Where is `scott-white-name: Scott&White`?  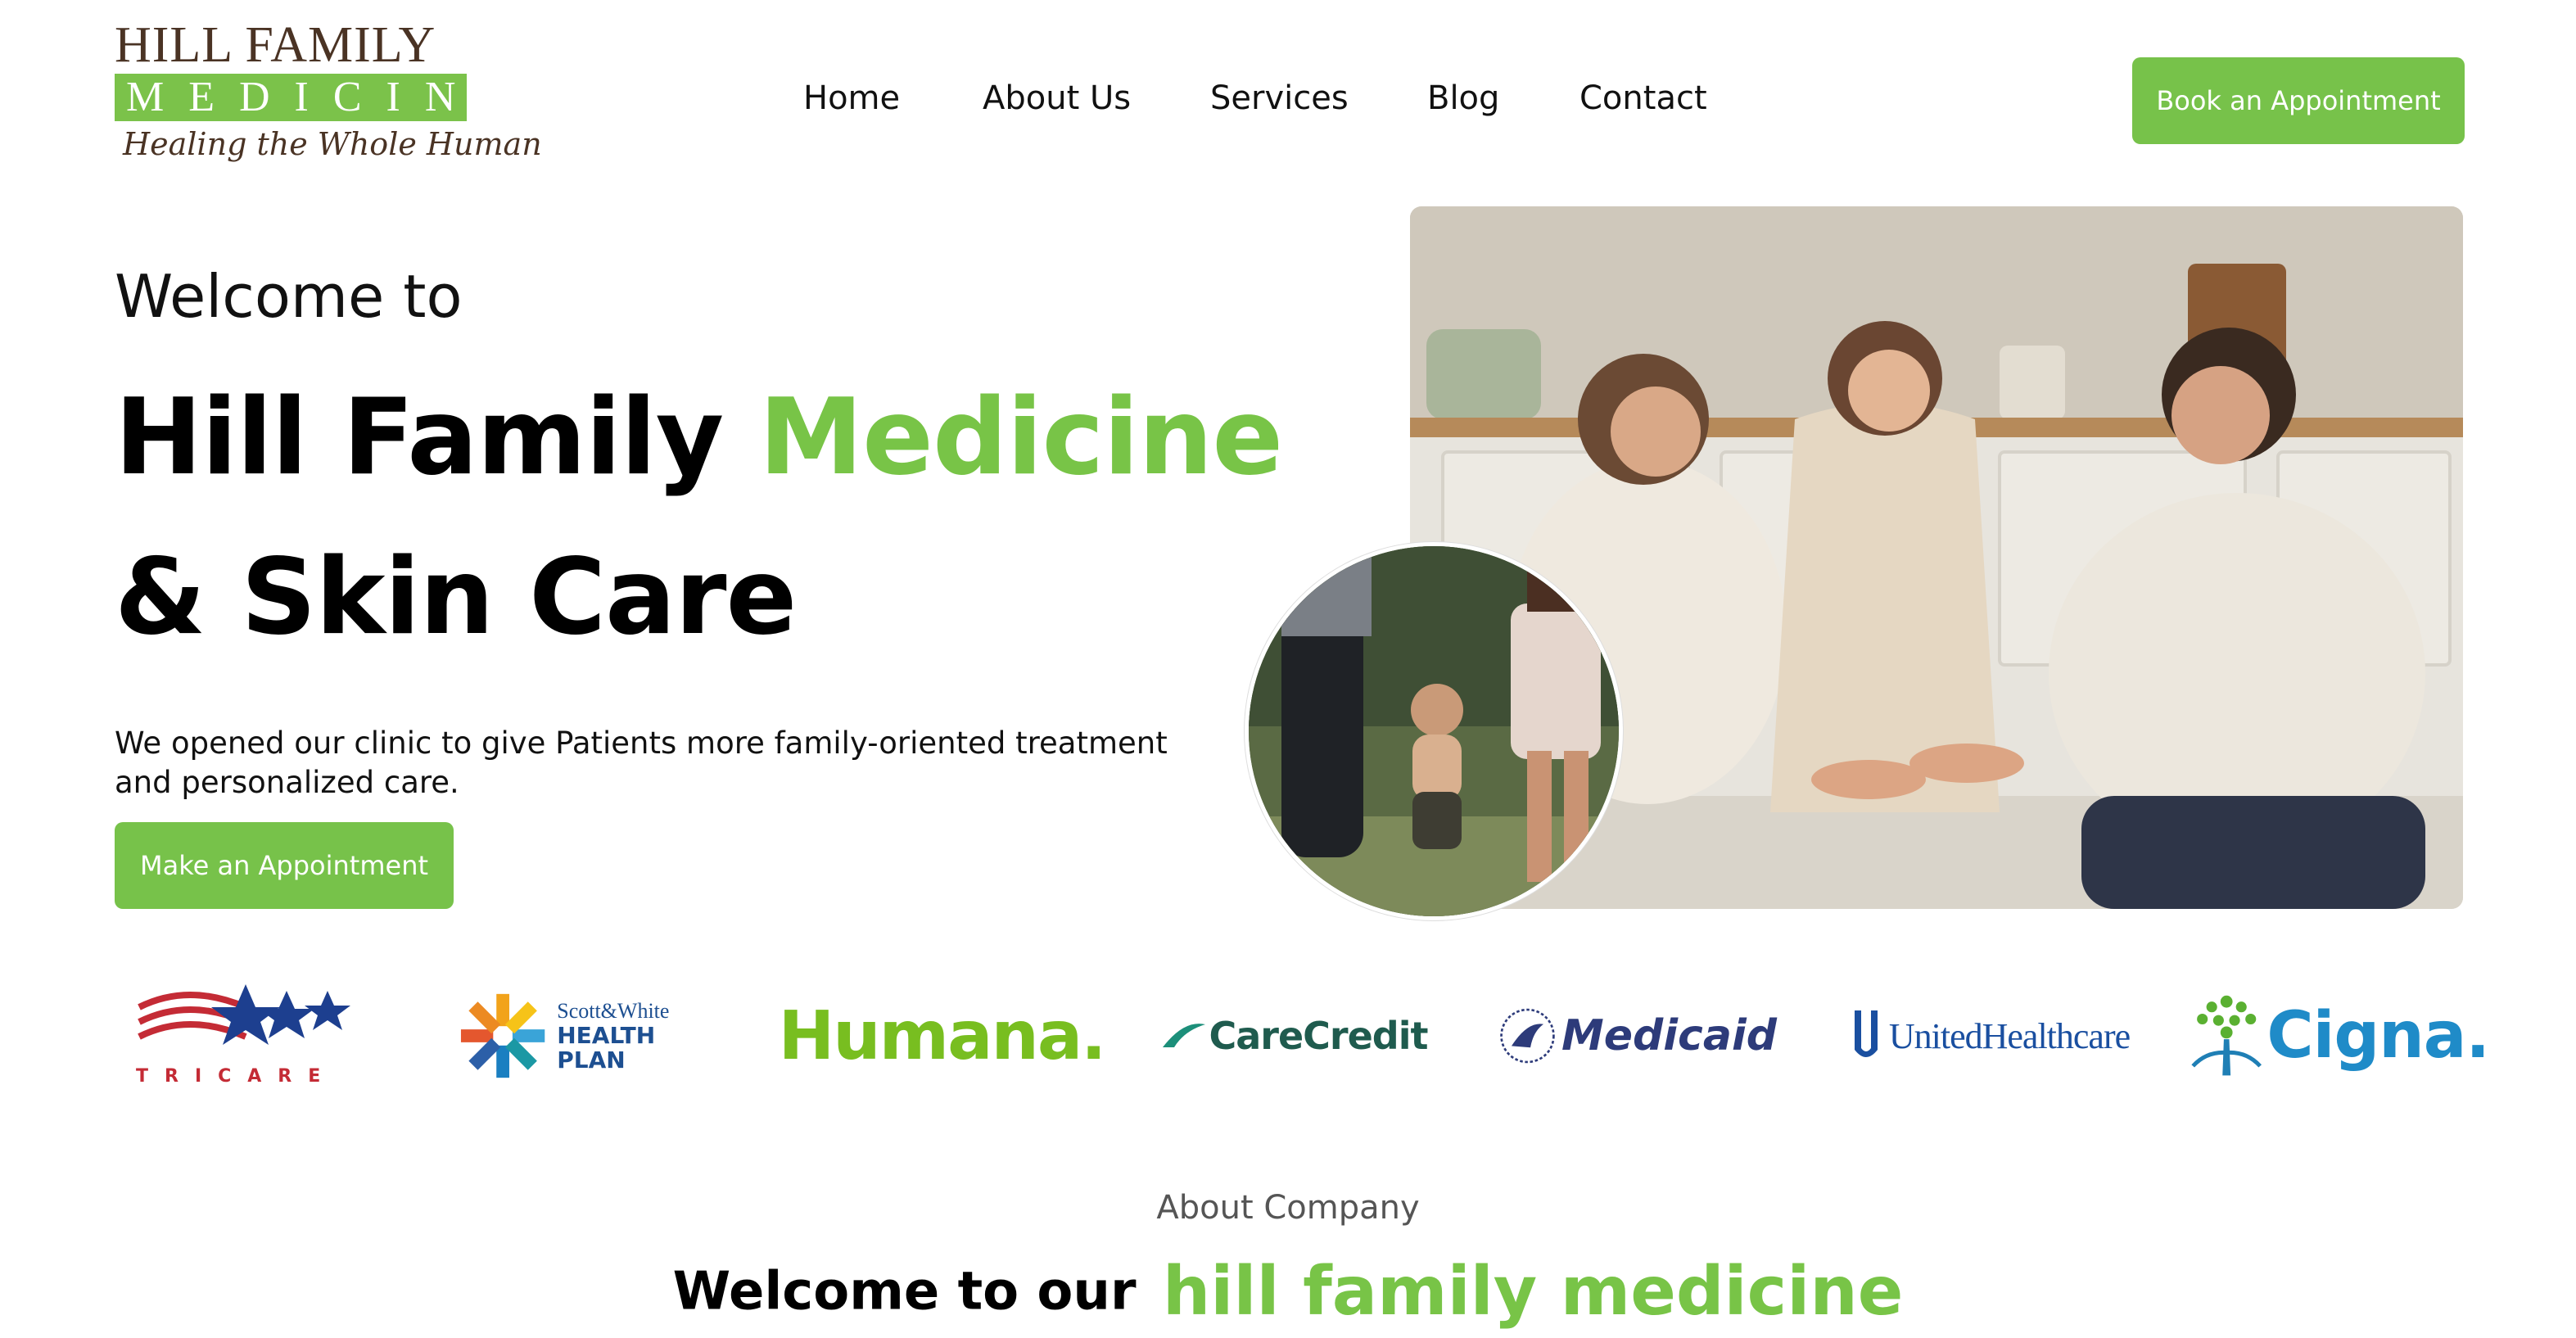
scott-white-name: Scott&White is located at coordinates (613, 1011).